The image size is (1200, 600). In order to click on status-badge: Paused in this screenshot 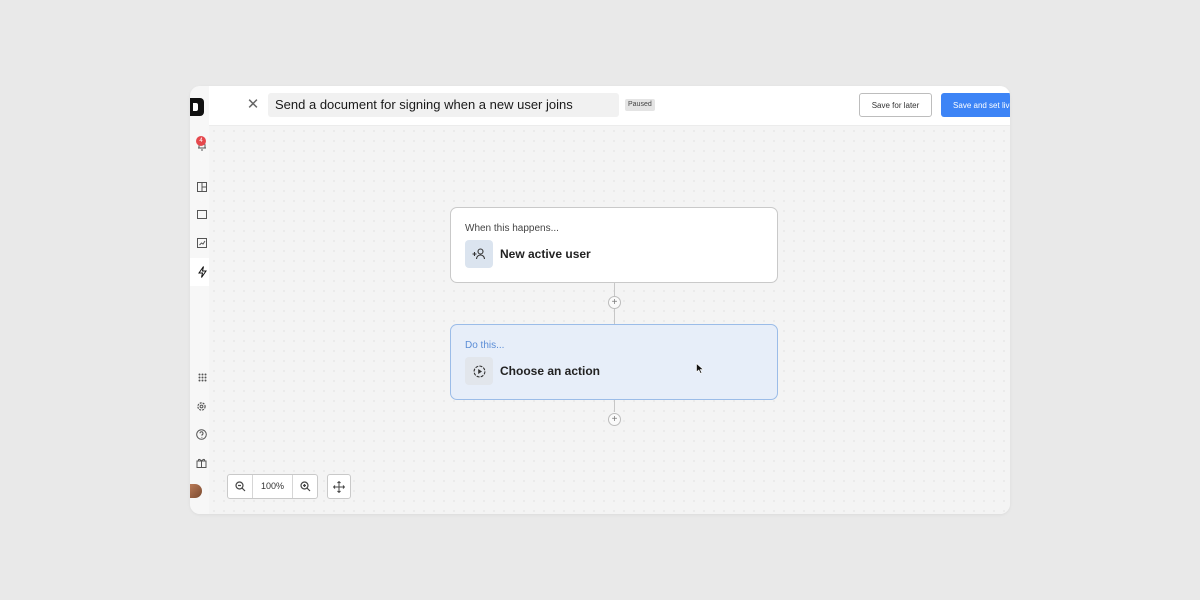, I will do `click(640, 105)`.